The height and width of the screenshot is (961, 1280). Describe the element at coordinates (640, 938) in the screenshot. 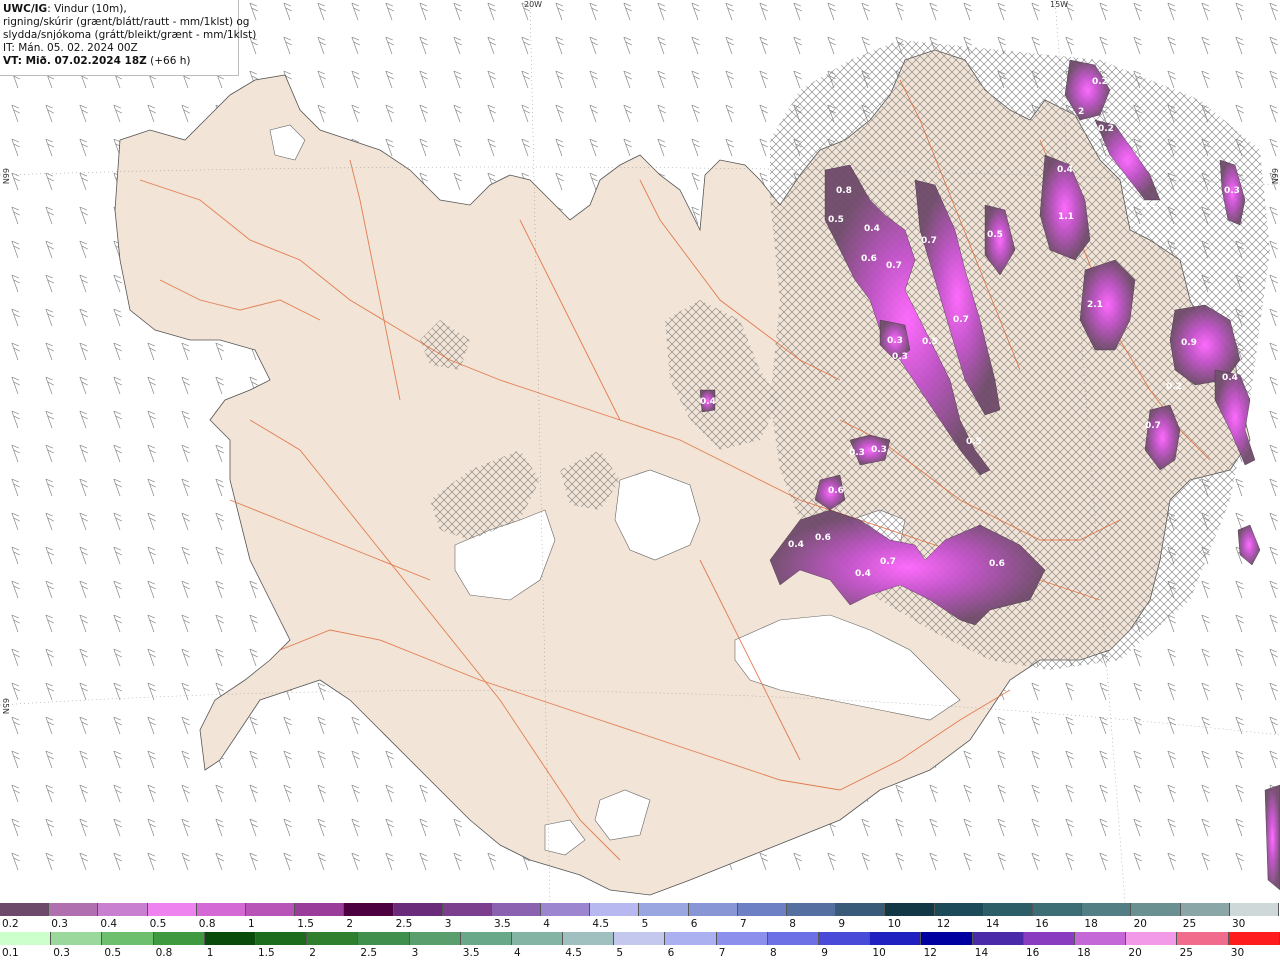

I see `rain-colorbar` at that location.